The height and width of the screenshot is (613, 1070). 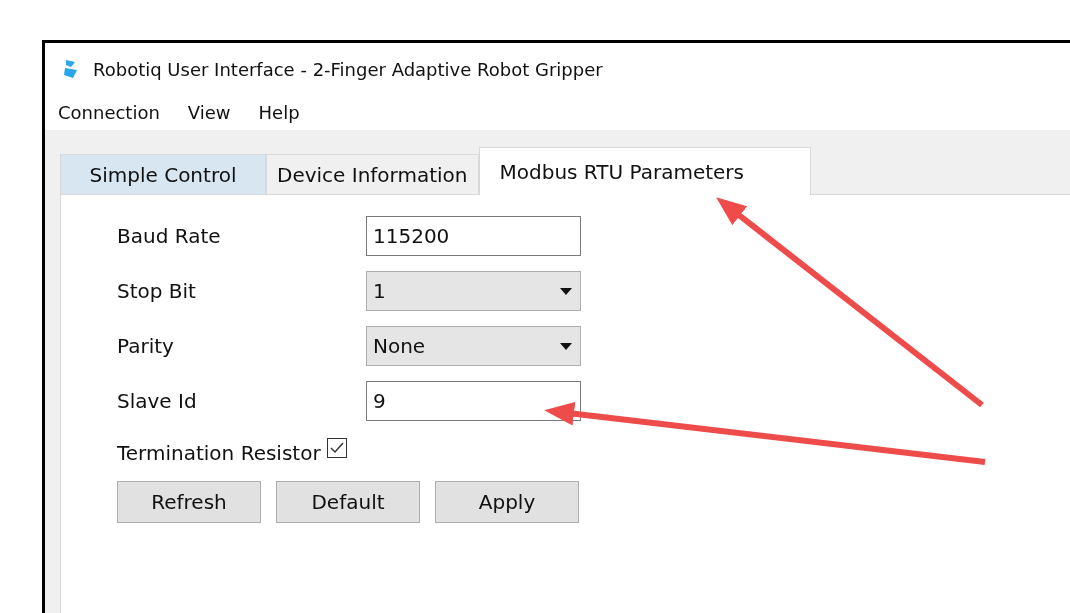 I want to click on dropdown: 1, so click(x=473, y=291).